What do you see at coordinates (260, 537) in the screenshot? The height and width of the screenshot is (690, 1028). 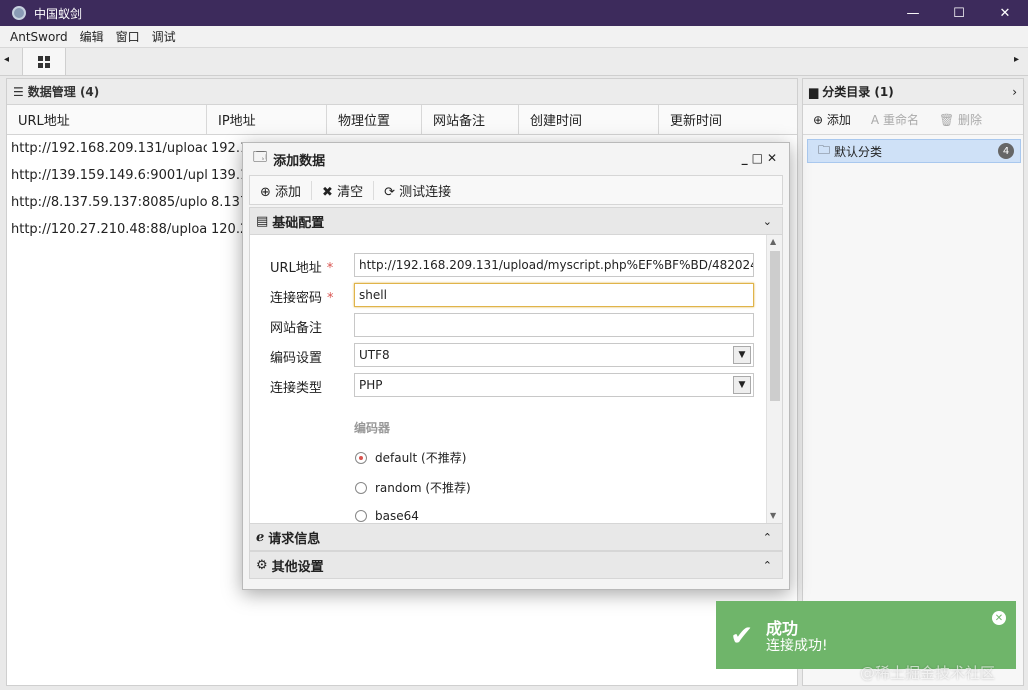 I see `ie-icon: ℯ` at bounding box center [260, 537].